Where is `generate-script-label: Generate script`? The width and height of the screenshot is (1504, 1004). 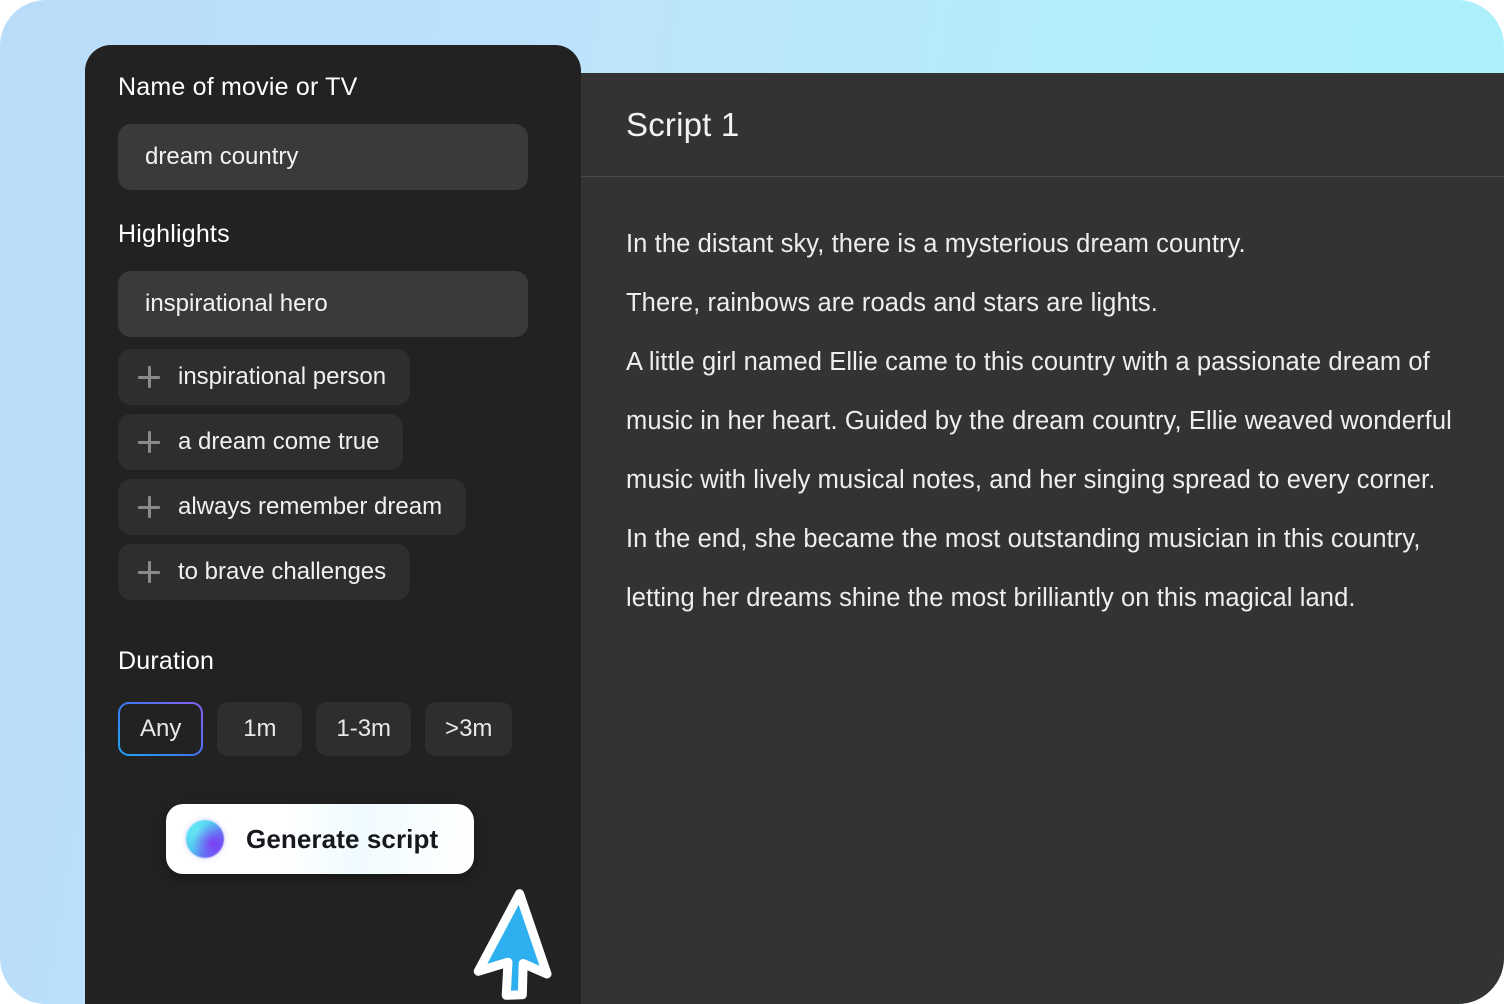
generate-script-label: Generate script is located at coordinates (342, 838).